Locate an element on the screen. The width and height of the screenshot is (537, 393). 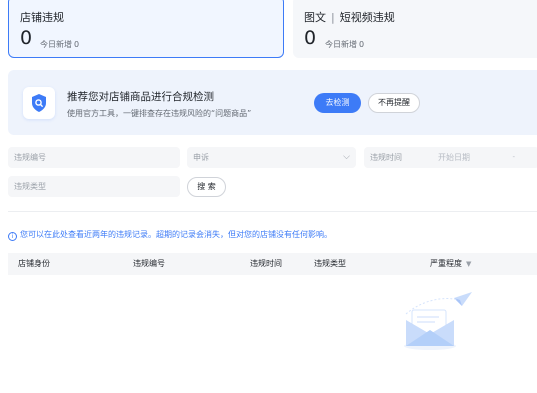
shield-search-icon is located at coordinates (39, 103).